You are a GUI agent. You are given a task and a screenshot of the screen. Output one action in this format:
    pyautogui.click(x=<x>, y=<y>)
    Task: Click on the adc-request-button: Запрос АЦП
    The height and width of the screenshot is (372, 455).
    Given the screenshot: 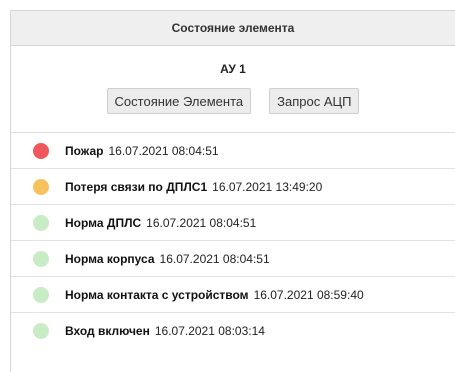 What is the action you would take?
    pyautogui.click(x=314, y=101)
    